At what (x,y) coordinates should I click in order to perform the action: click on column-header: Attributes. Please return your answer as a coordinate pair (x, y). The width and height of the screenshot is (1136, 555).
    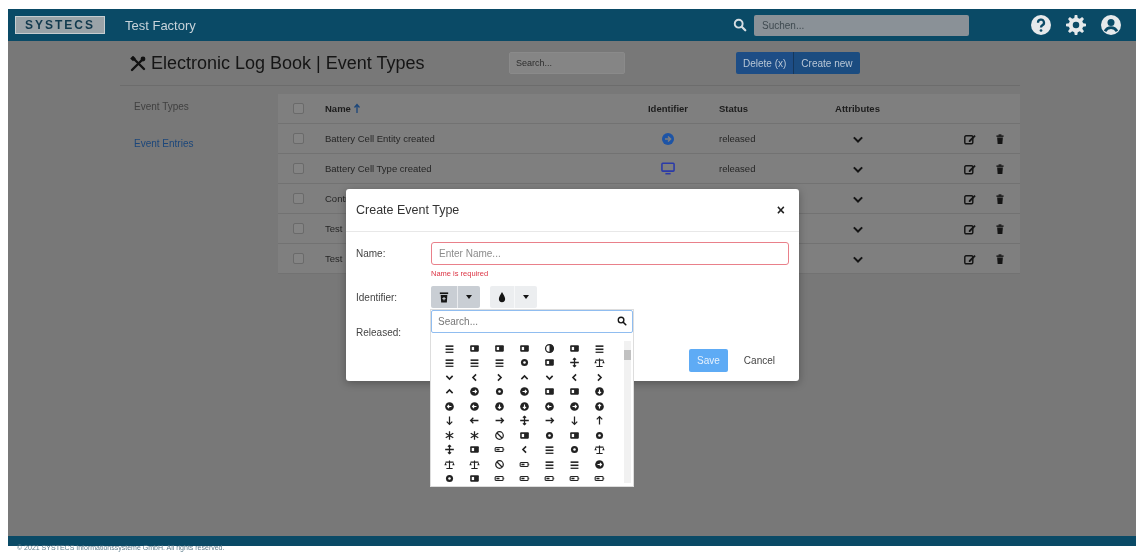
    Looking at the image, I should click on (857, 108).